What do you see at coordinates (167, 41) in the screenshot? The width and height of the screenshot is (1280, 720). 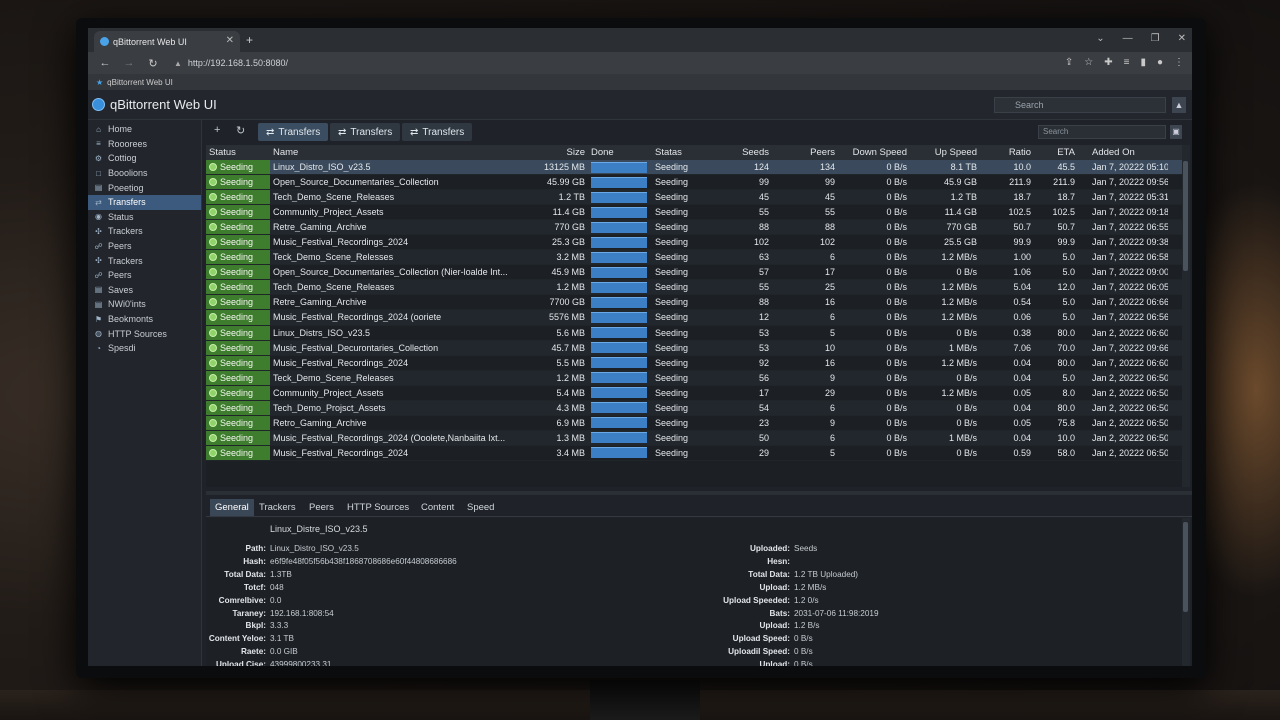 I see `browser-tab: qBittorrent Web UI ✕` at bounding box center [167, 41].